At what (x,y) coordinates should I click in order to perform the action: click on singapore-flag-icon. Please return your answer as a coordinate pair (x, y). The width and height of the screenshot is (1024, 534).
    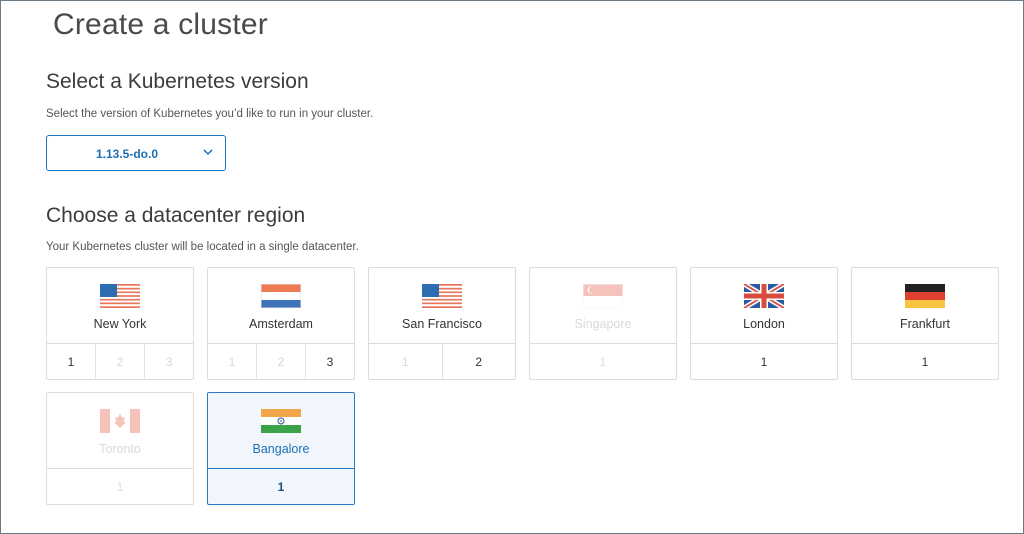
    Looking at the image, I should click on (603, 296).